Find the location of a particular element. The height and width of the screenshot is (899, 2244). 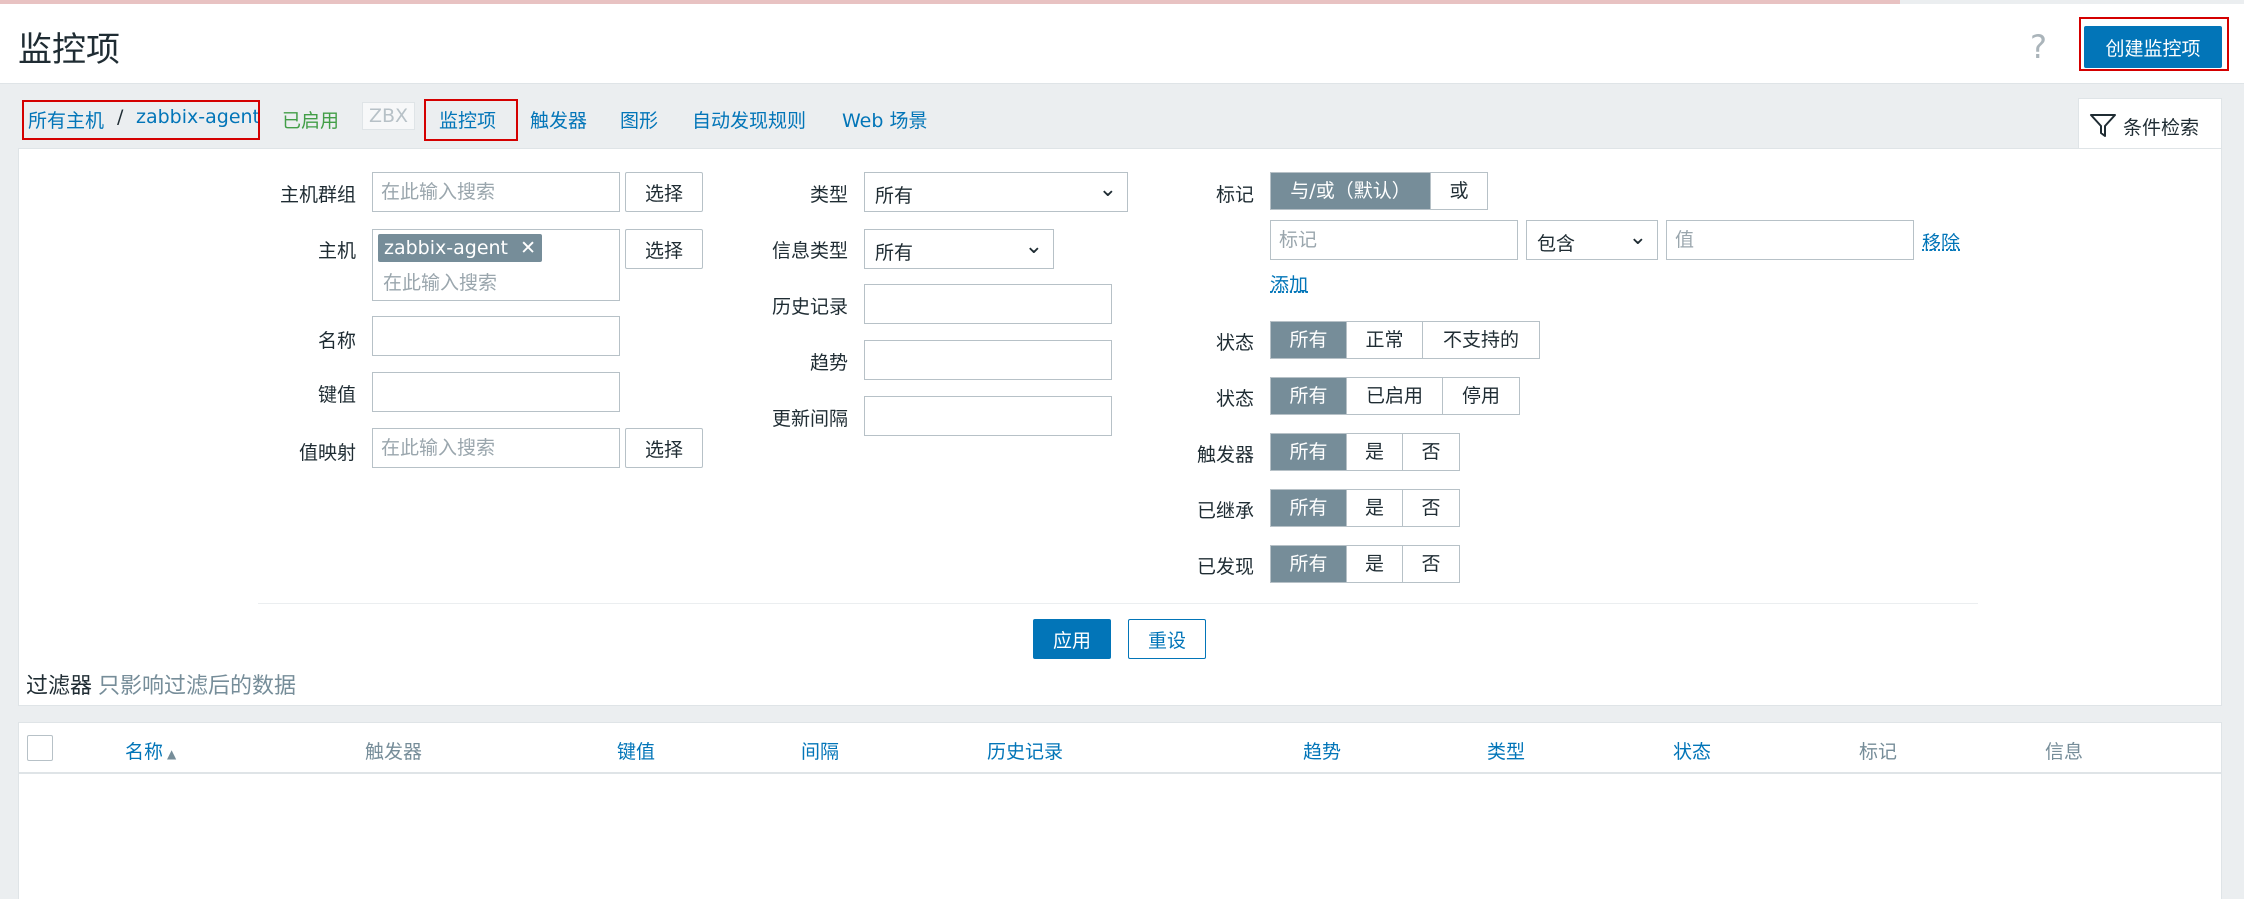

discovered-yes-option: 是 is located at coordinates (1375, 564).